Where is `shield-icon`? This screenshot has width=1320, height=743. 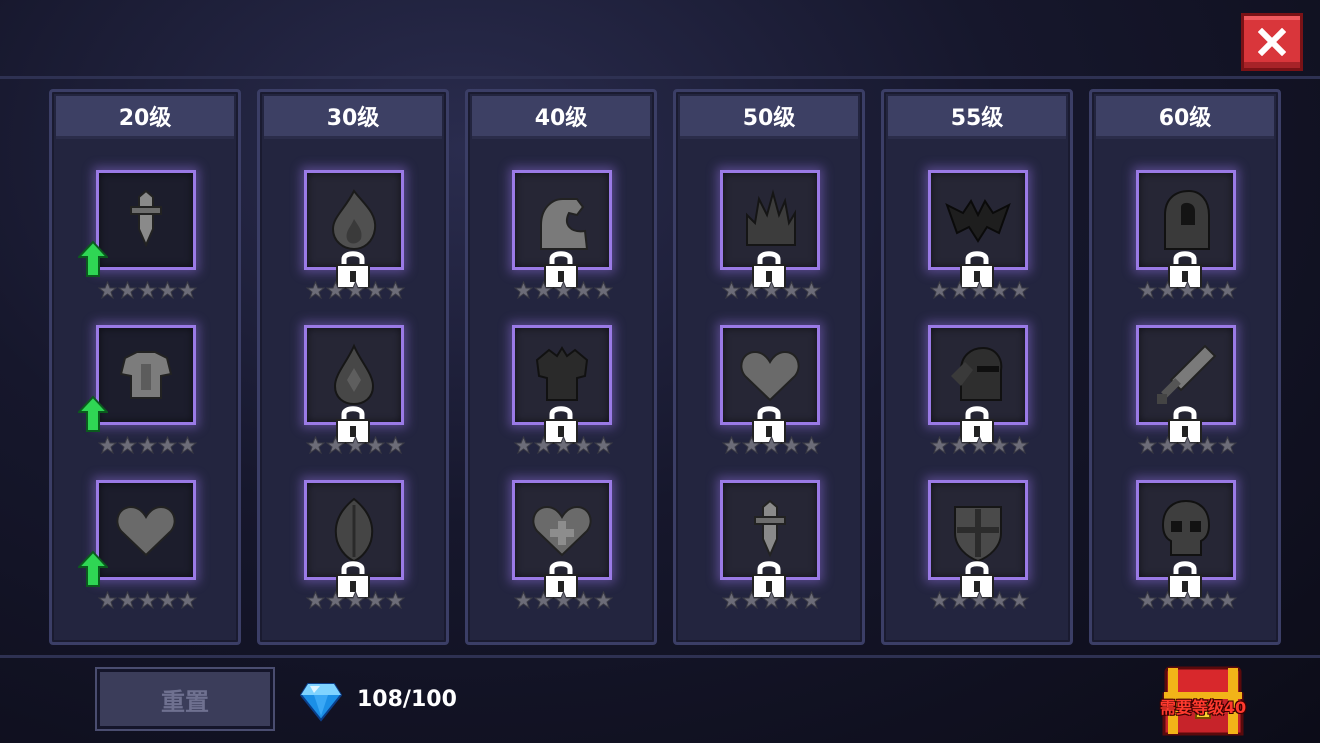 shield-icon is located at coordinates (978, 534).